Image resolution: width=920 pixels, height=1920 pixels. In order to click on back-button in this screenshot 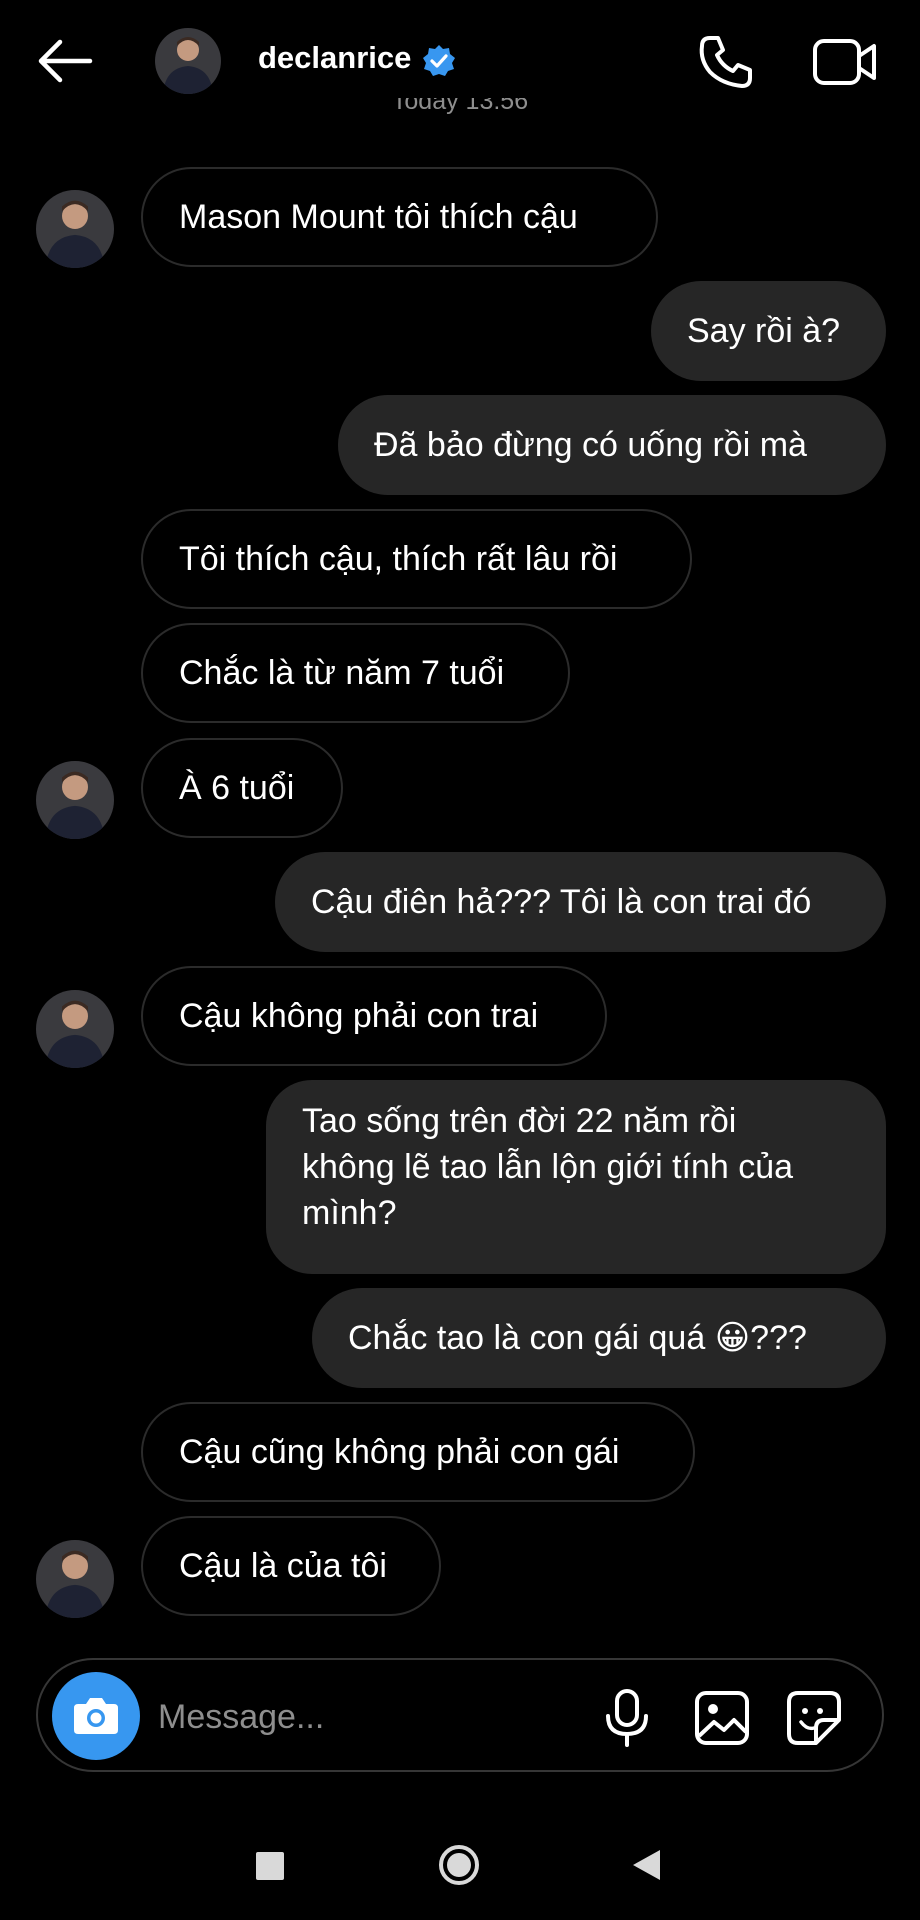, I will do `click(65, 61)`.